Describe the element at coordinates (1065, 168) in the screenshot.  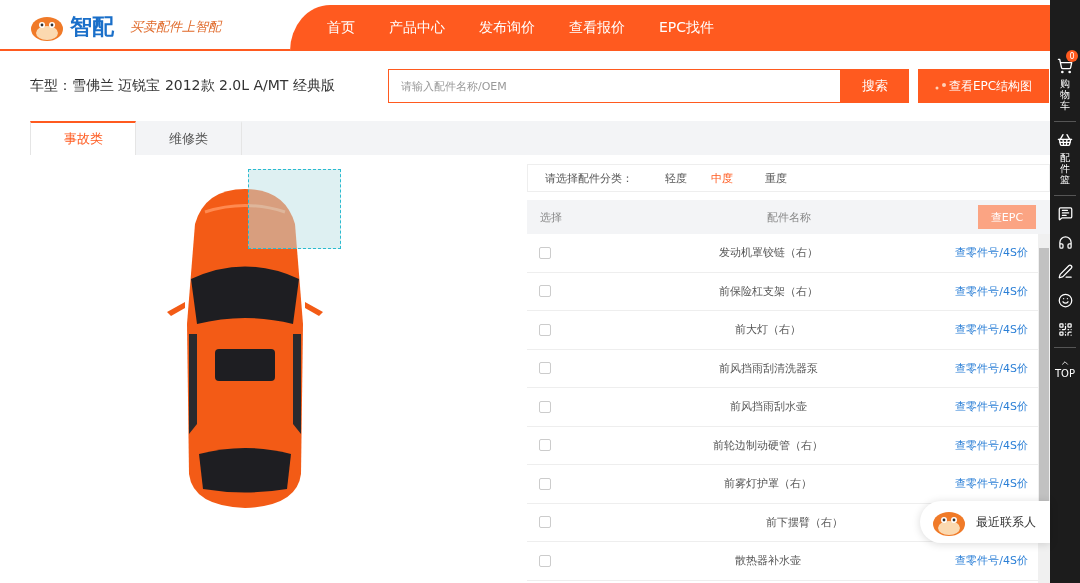
I see `basket-label: 配件篮` at that location.